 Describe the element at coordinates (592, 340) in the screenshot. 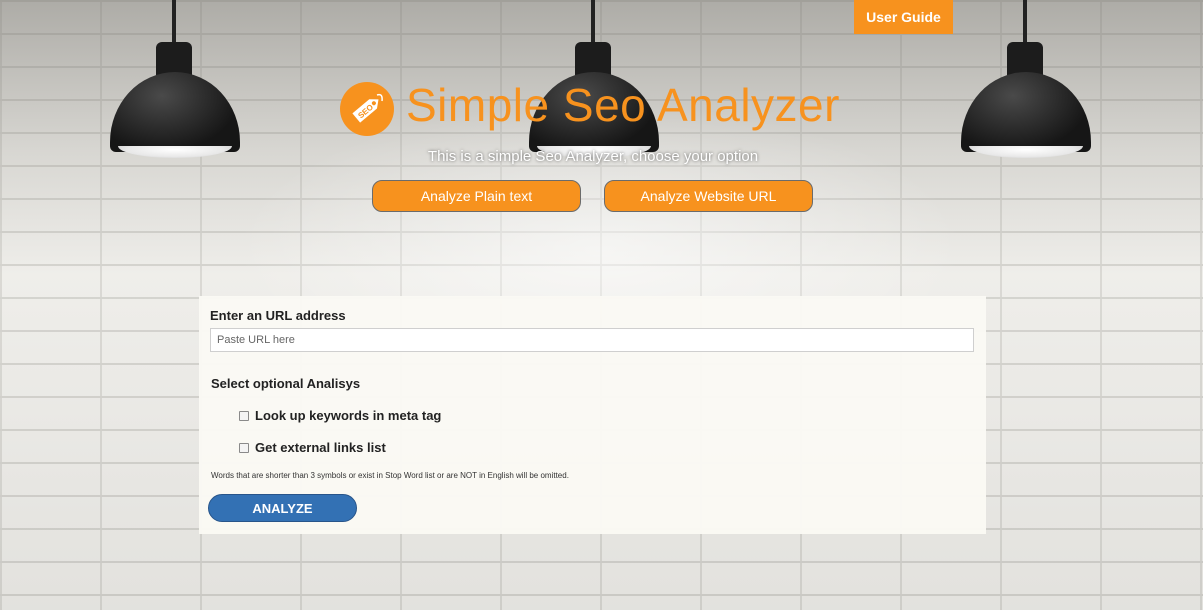

I see `url-input` at that location.